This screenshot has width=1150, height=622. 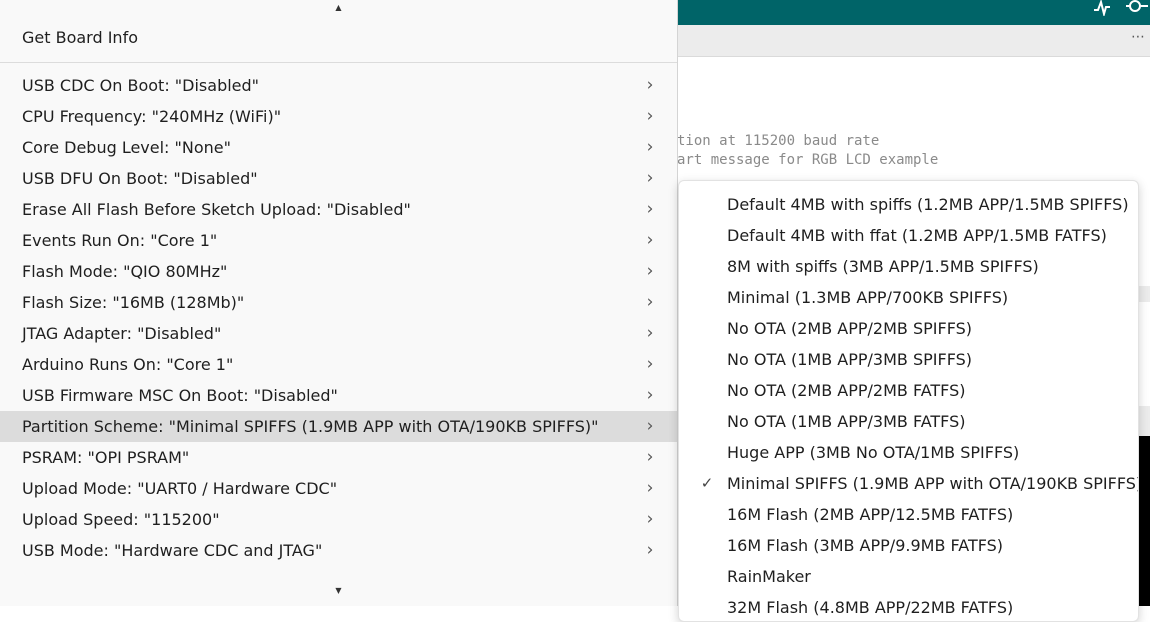 What do you see at coordinates (180, 488) in the screenshot?
I see `menu-item-label: Upload Mode: "UART0 / Hardware CDC"` at bounding box center [180, 488].